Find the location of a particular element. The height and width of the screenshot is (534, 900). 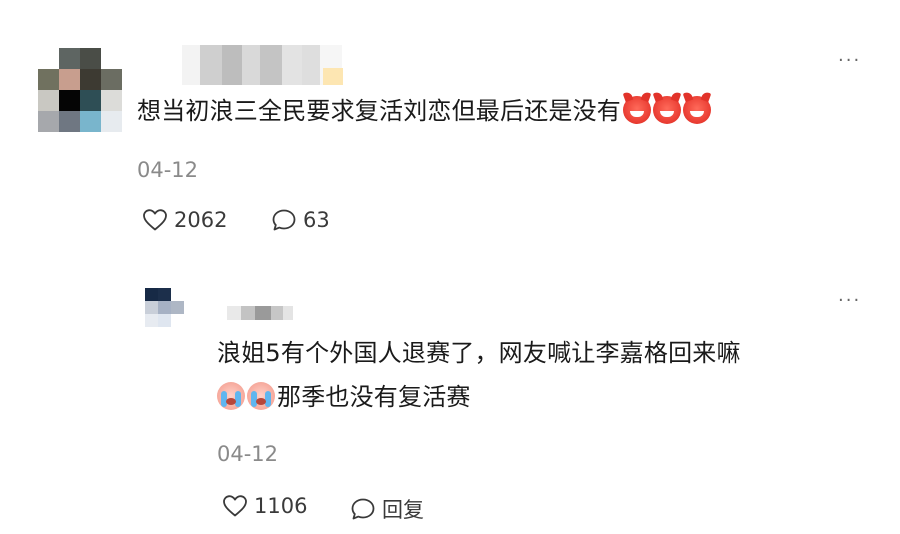

like-button: 2062 is located at coordinates (184, 220).